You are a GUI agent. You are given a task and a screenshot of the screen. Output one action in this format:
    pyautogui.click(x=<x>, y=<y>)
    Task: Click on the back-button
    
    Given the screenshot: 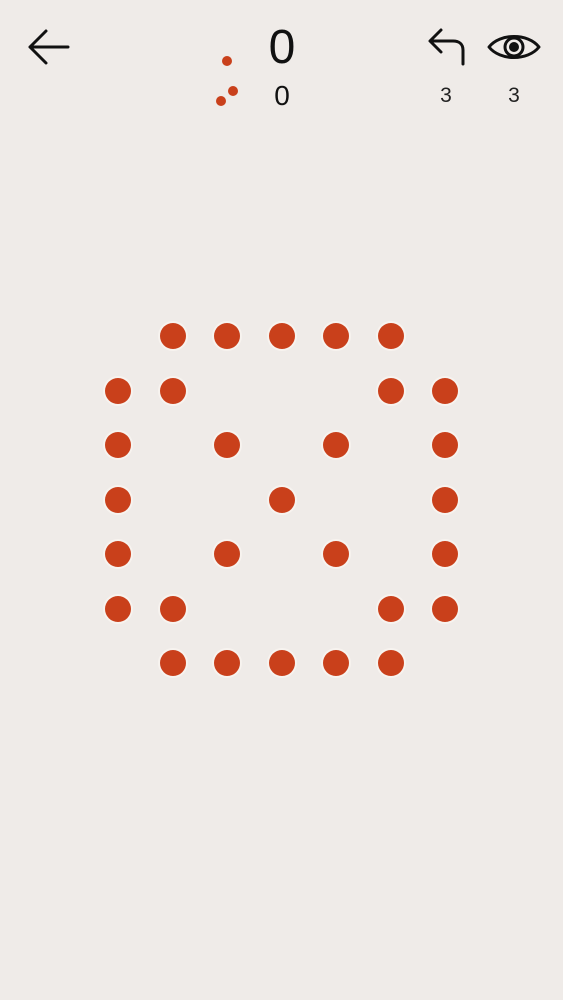 What is the action you would take?
    pyautogui.click(x=48, y=47)
    